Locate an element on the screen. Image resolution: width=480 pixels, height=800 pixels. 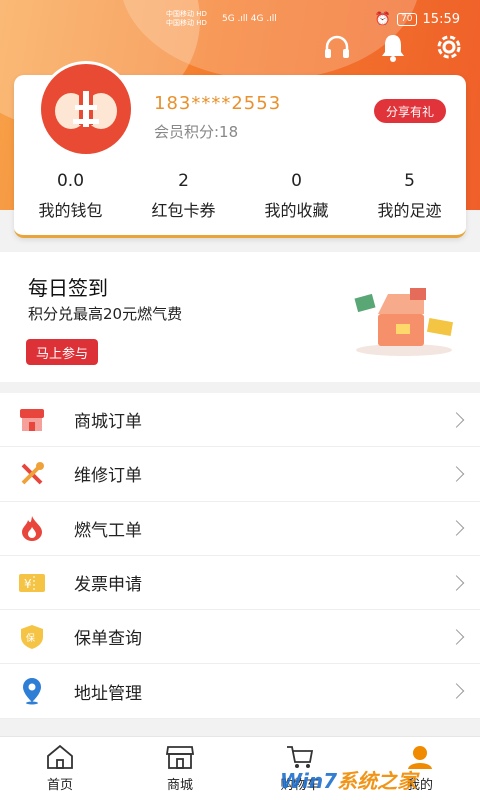
tab-mall: 商城 is located at coordinates (180, 768).